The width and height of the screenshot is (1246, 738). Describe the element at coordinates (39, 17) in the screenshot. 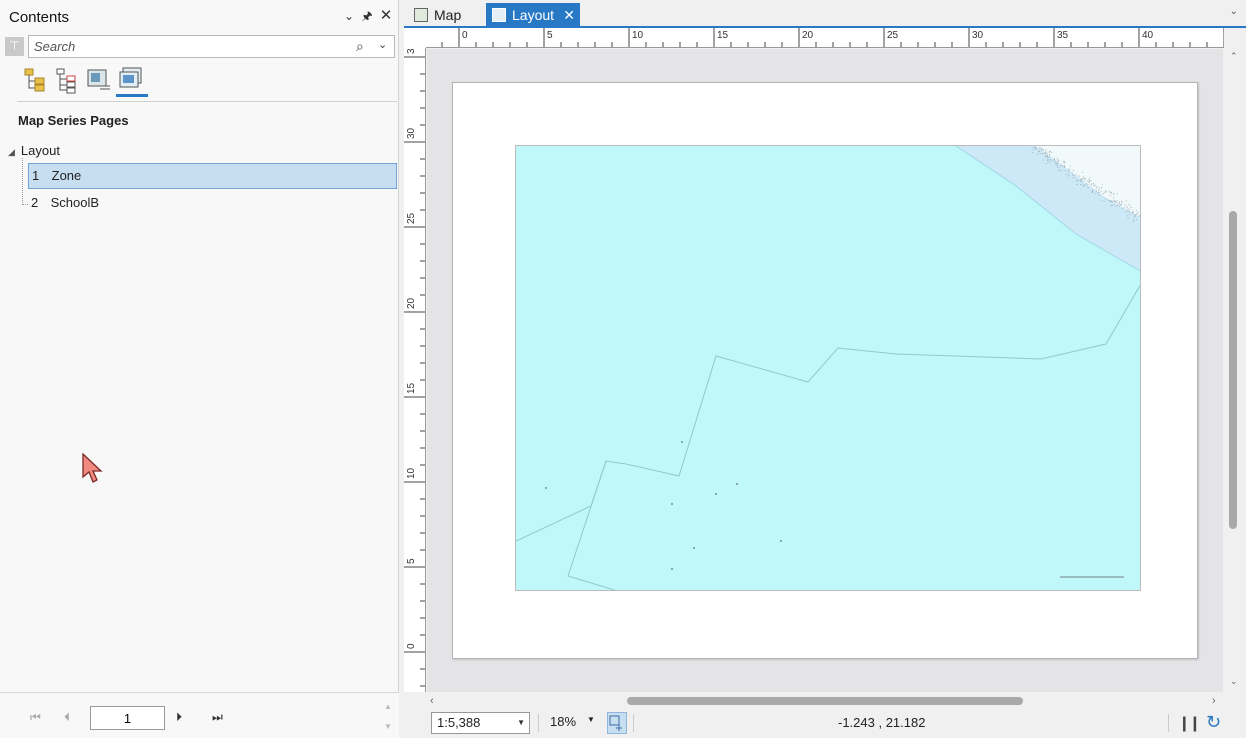

I see `contents-title: Contents` at that location.